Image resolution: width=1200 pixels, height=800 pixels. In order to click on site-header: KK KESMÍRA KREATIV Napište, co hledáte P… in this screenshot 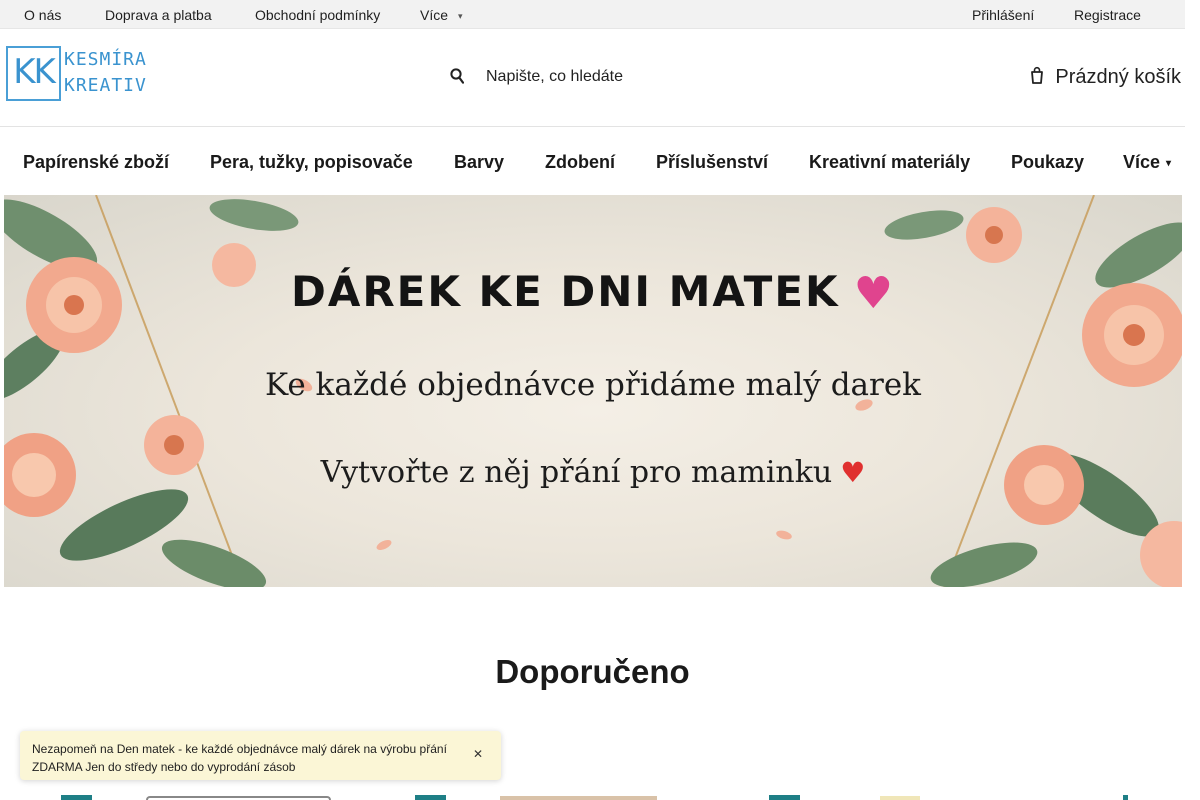, I will do `click(592, 78)`.